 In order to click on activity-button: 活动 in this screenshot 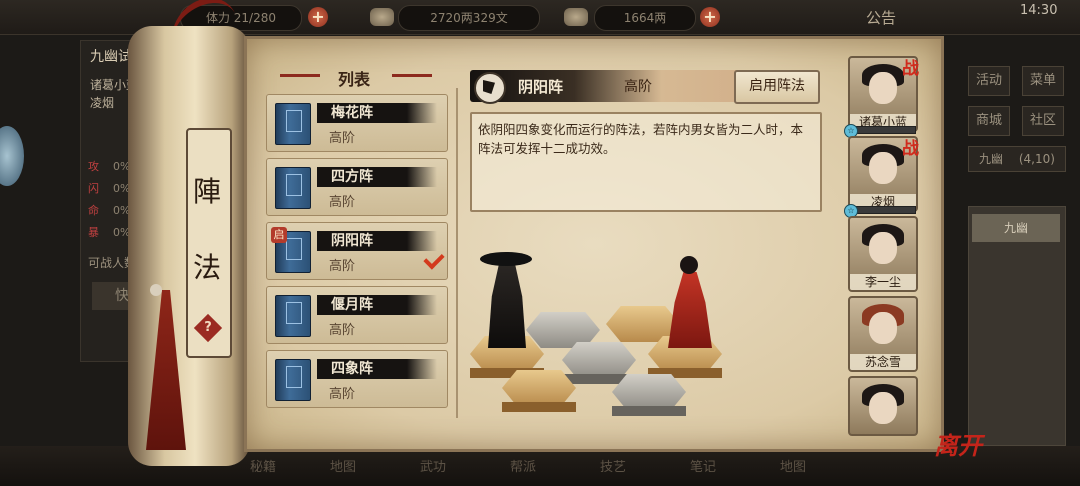, I will do `click(989, 81)`.